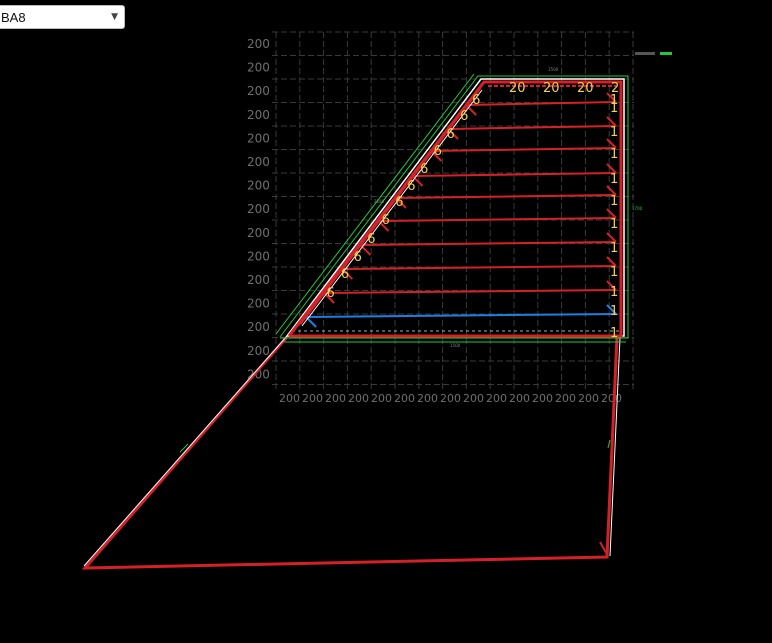 This screenshot has width=772, height=643. I want to click on annotation-top: 1500, so click(553, 69).